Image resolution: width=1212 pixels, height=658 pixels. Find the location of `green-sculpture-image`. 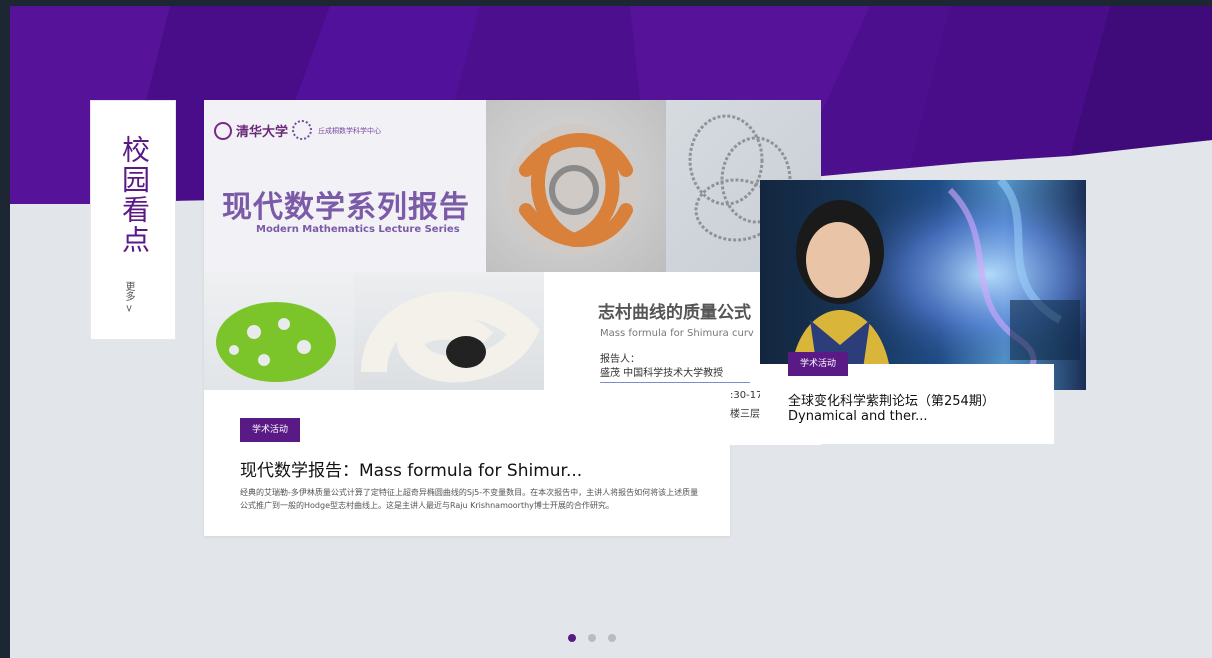

green-sculpture-image is located at coordinates (279, 331).